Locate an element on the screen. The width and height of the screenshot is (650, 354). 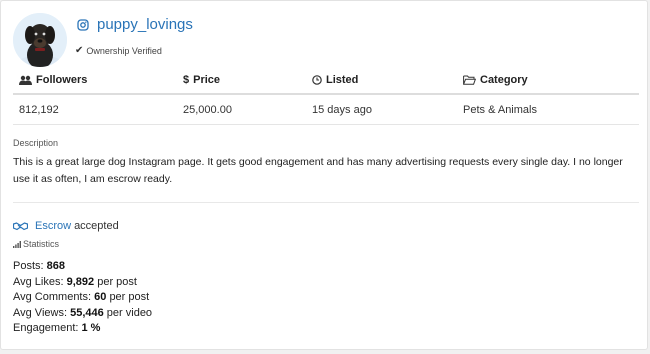
handshake-icon is located at coordinates (20, 226).